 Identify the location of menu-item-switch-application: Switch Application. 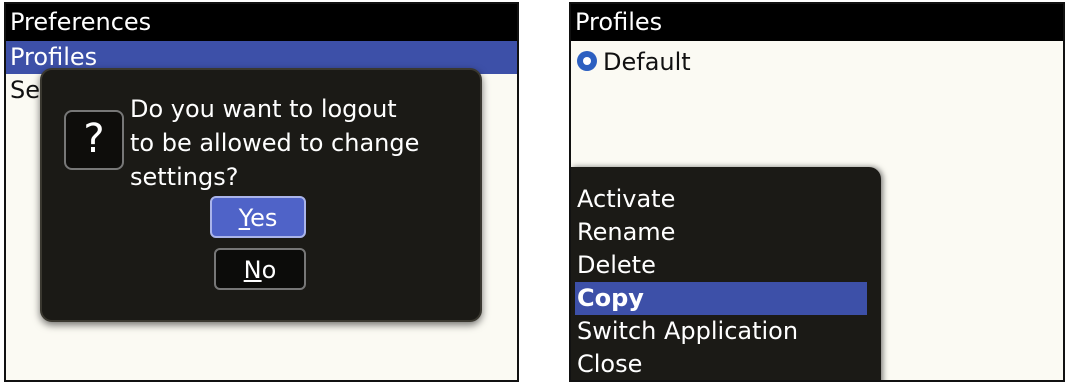
(721, 331).